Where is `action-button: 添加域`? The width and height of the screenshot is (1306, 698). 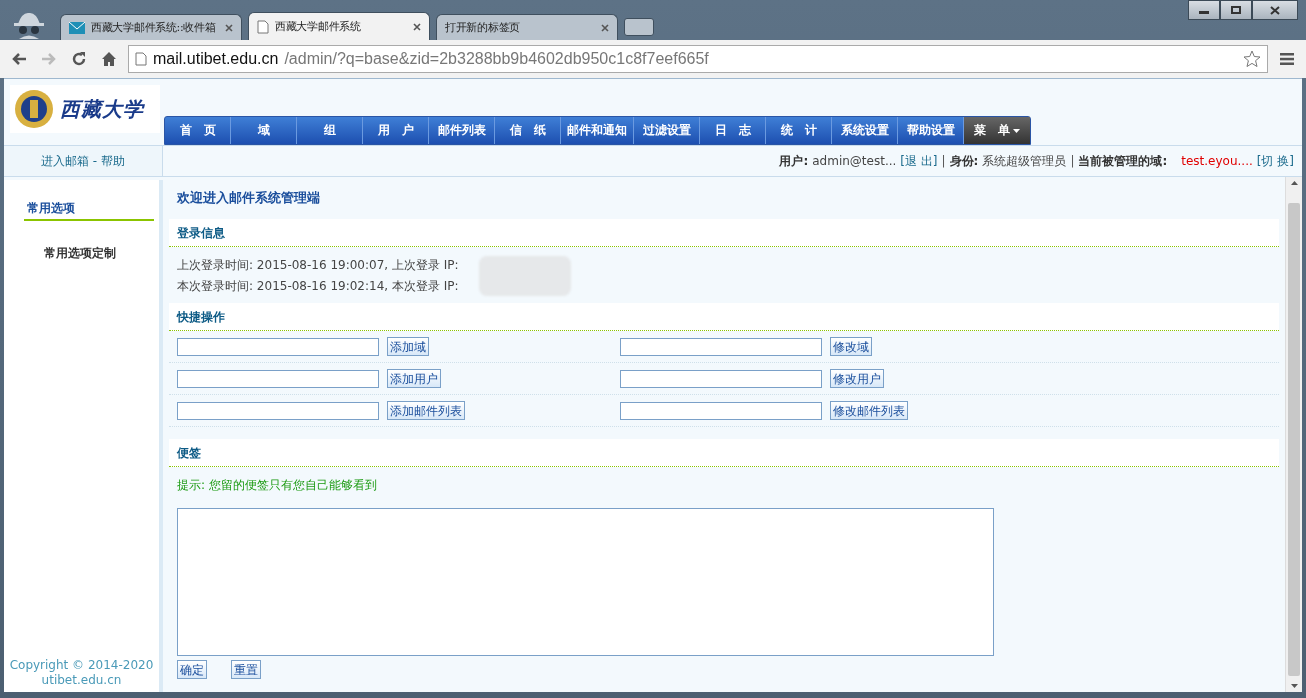
action-button: 添加域 is located at coordinates (408, 346).